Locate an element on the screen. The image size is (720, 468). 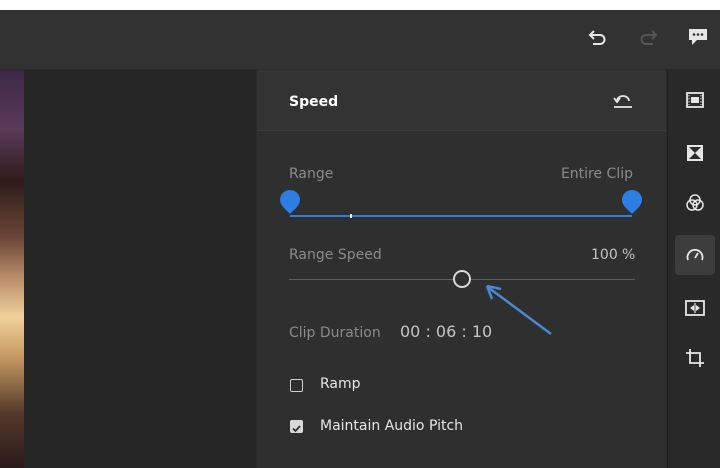
range-speed-unit: % is located at coordinates (629, 255).